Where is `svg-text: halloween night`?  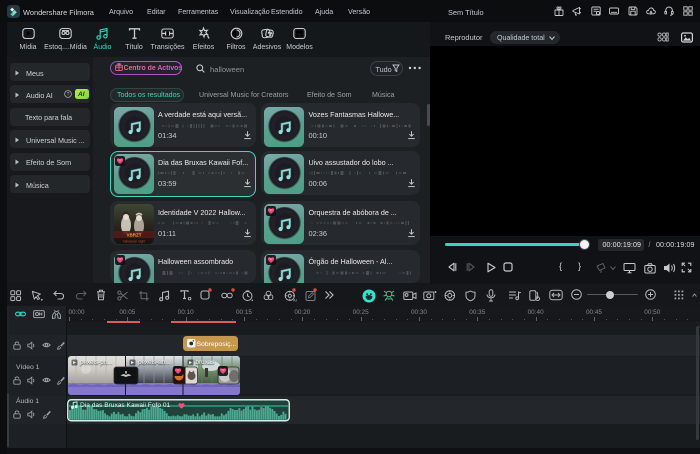
svg-text: halloween night is located at coordinates (133, 242).